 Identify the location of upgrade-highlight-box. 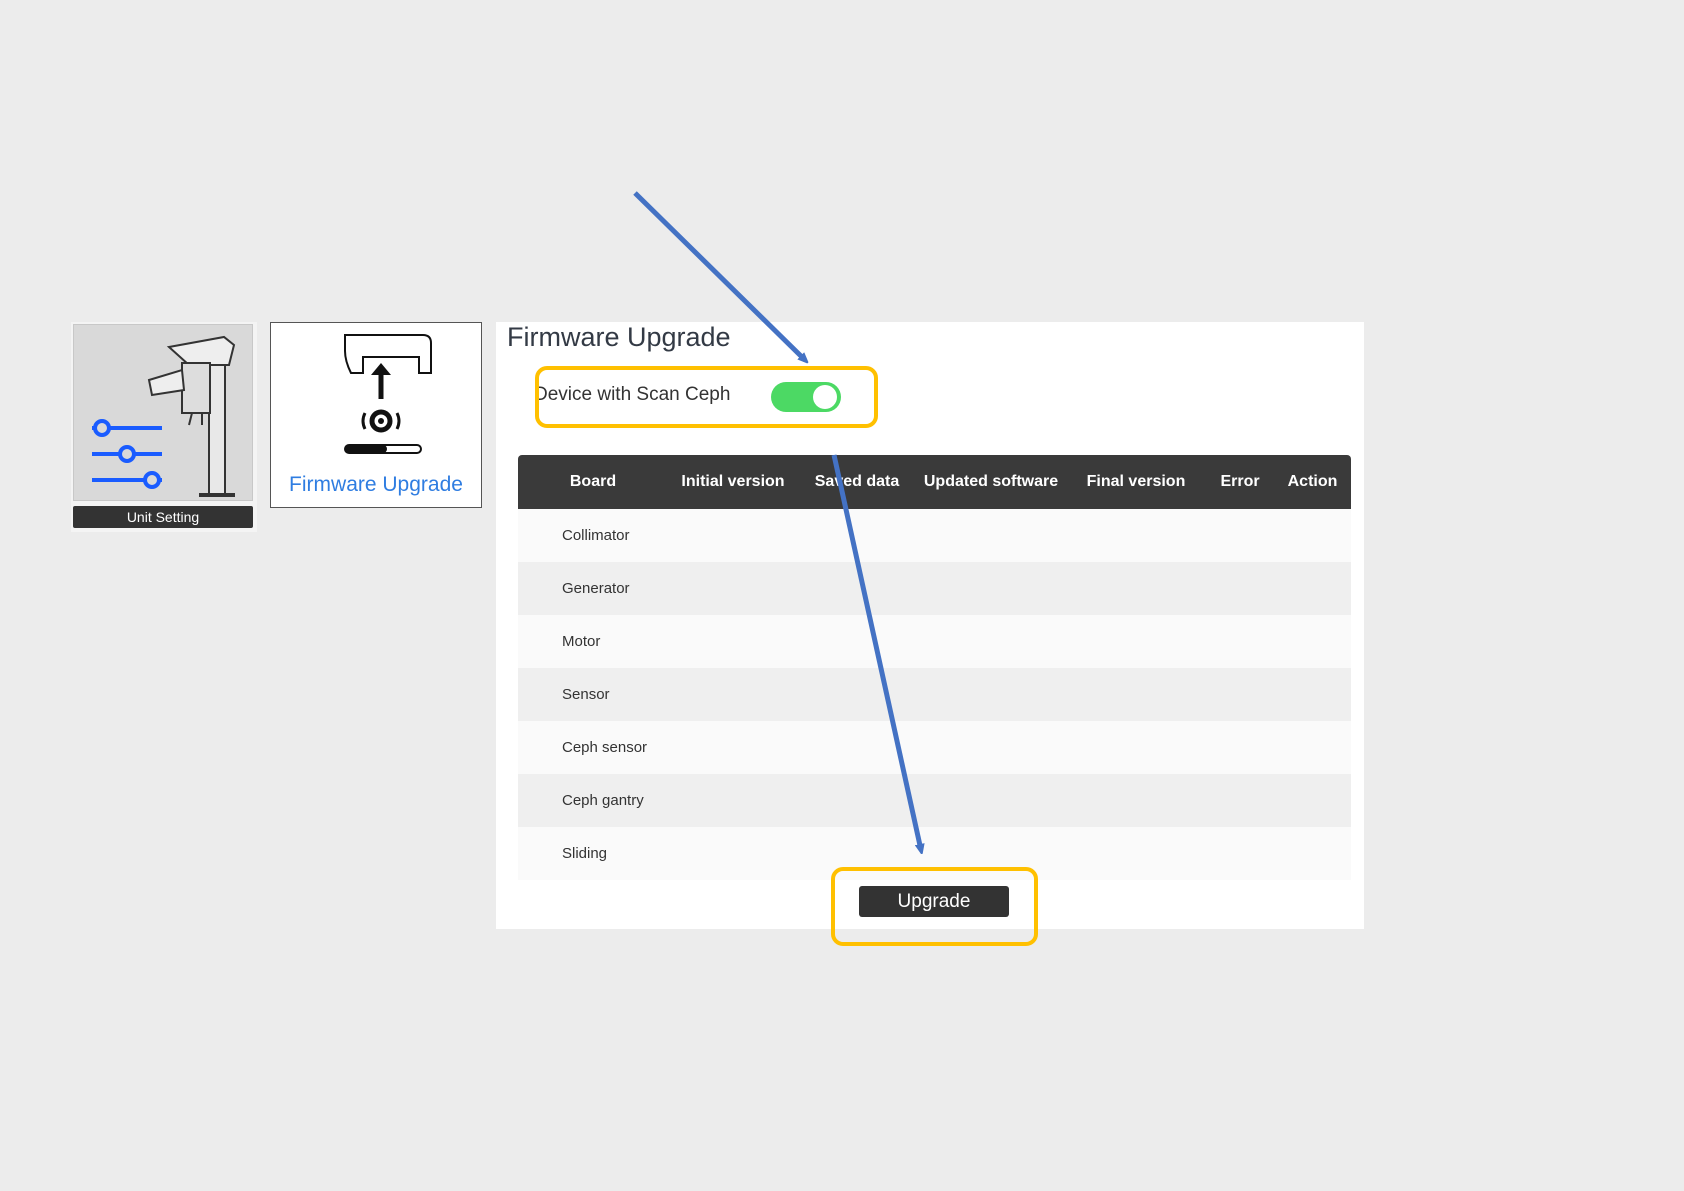
(934, 906).